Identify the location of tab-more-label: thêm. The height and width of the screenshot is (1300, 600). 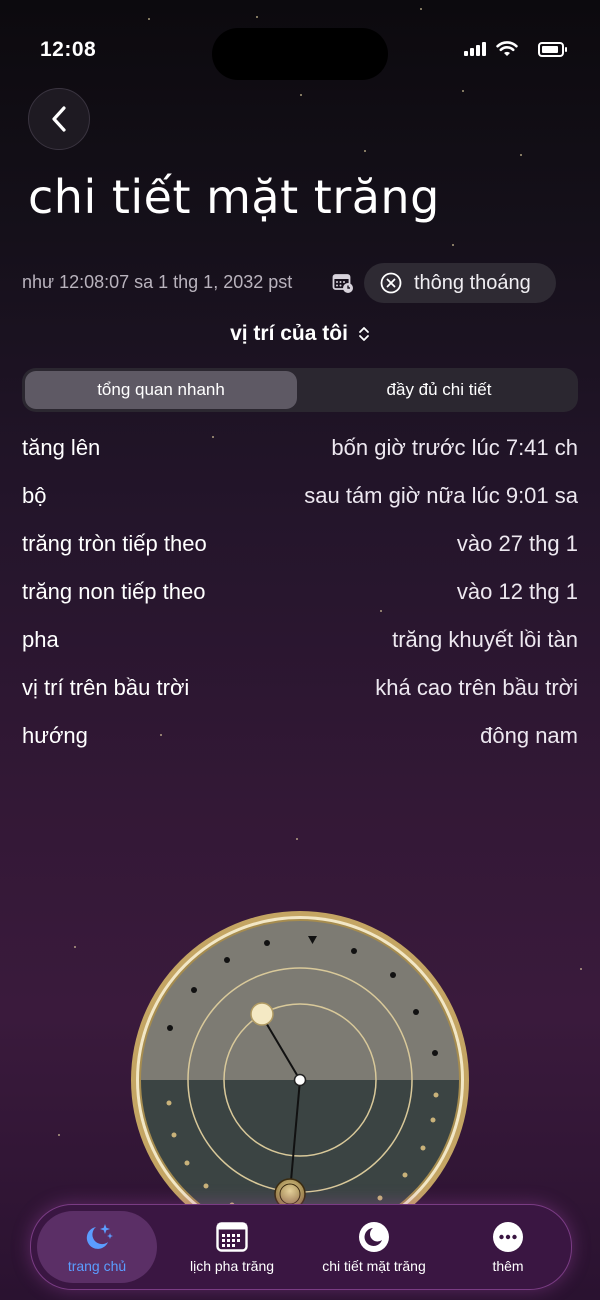
(508, 1266).